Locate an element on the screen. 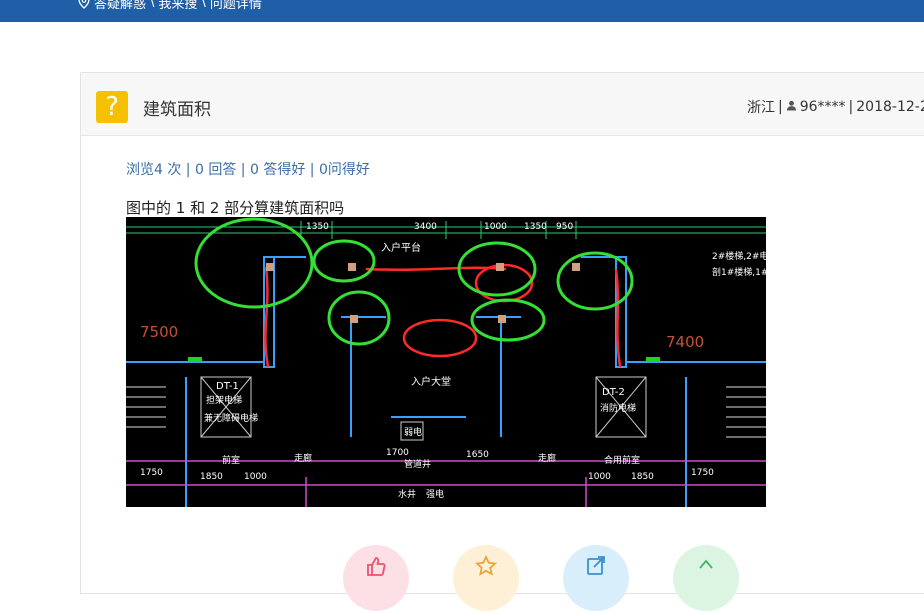  share-icon is located at coordinates (596, 563).